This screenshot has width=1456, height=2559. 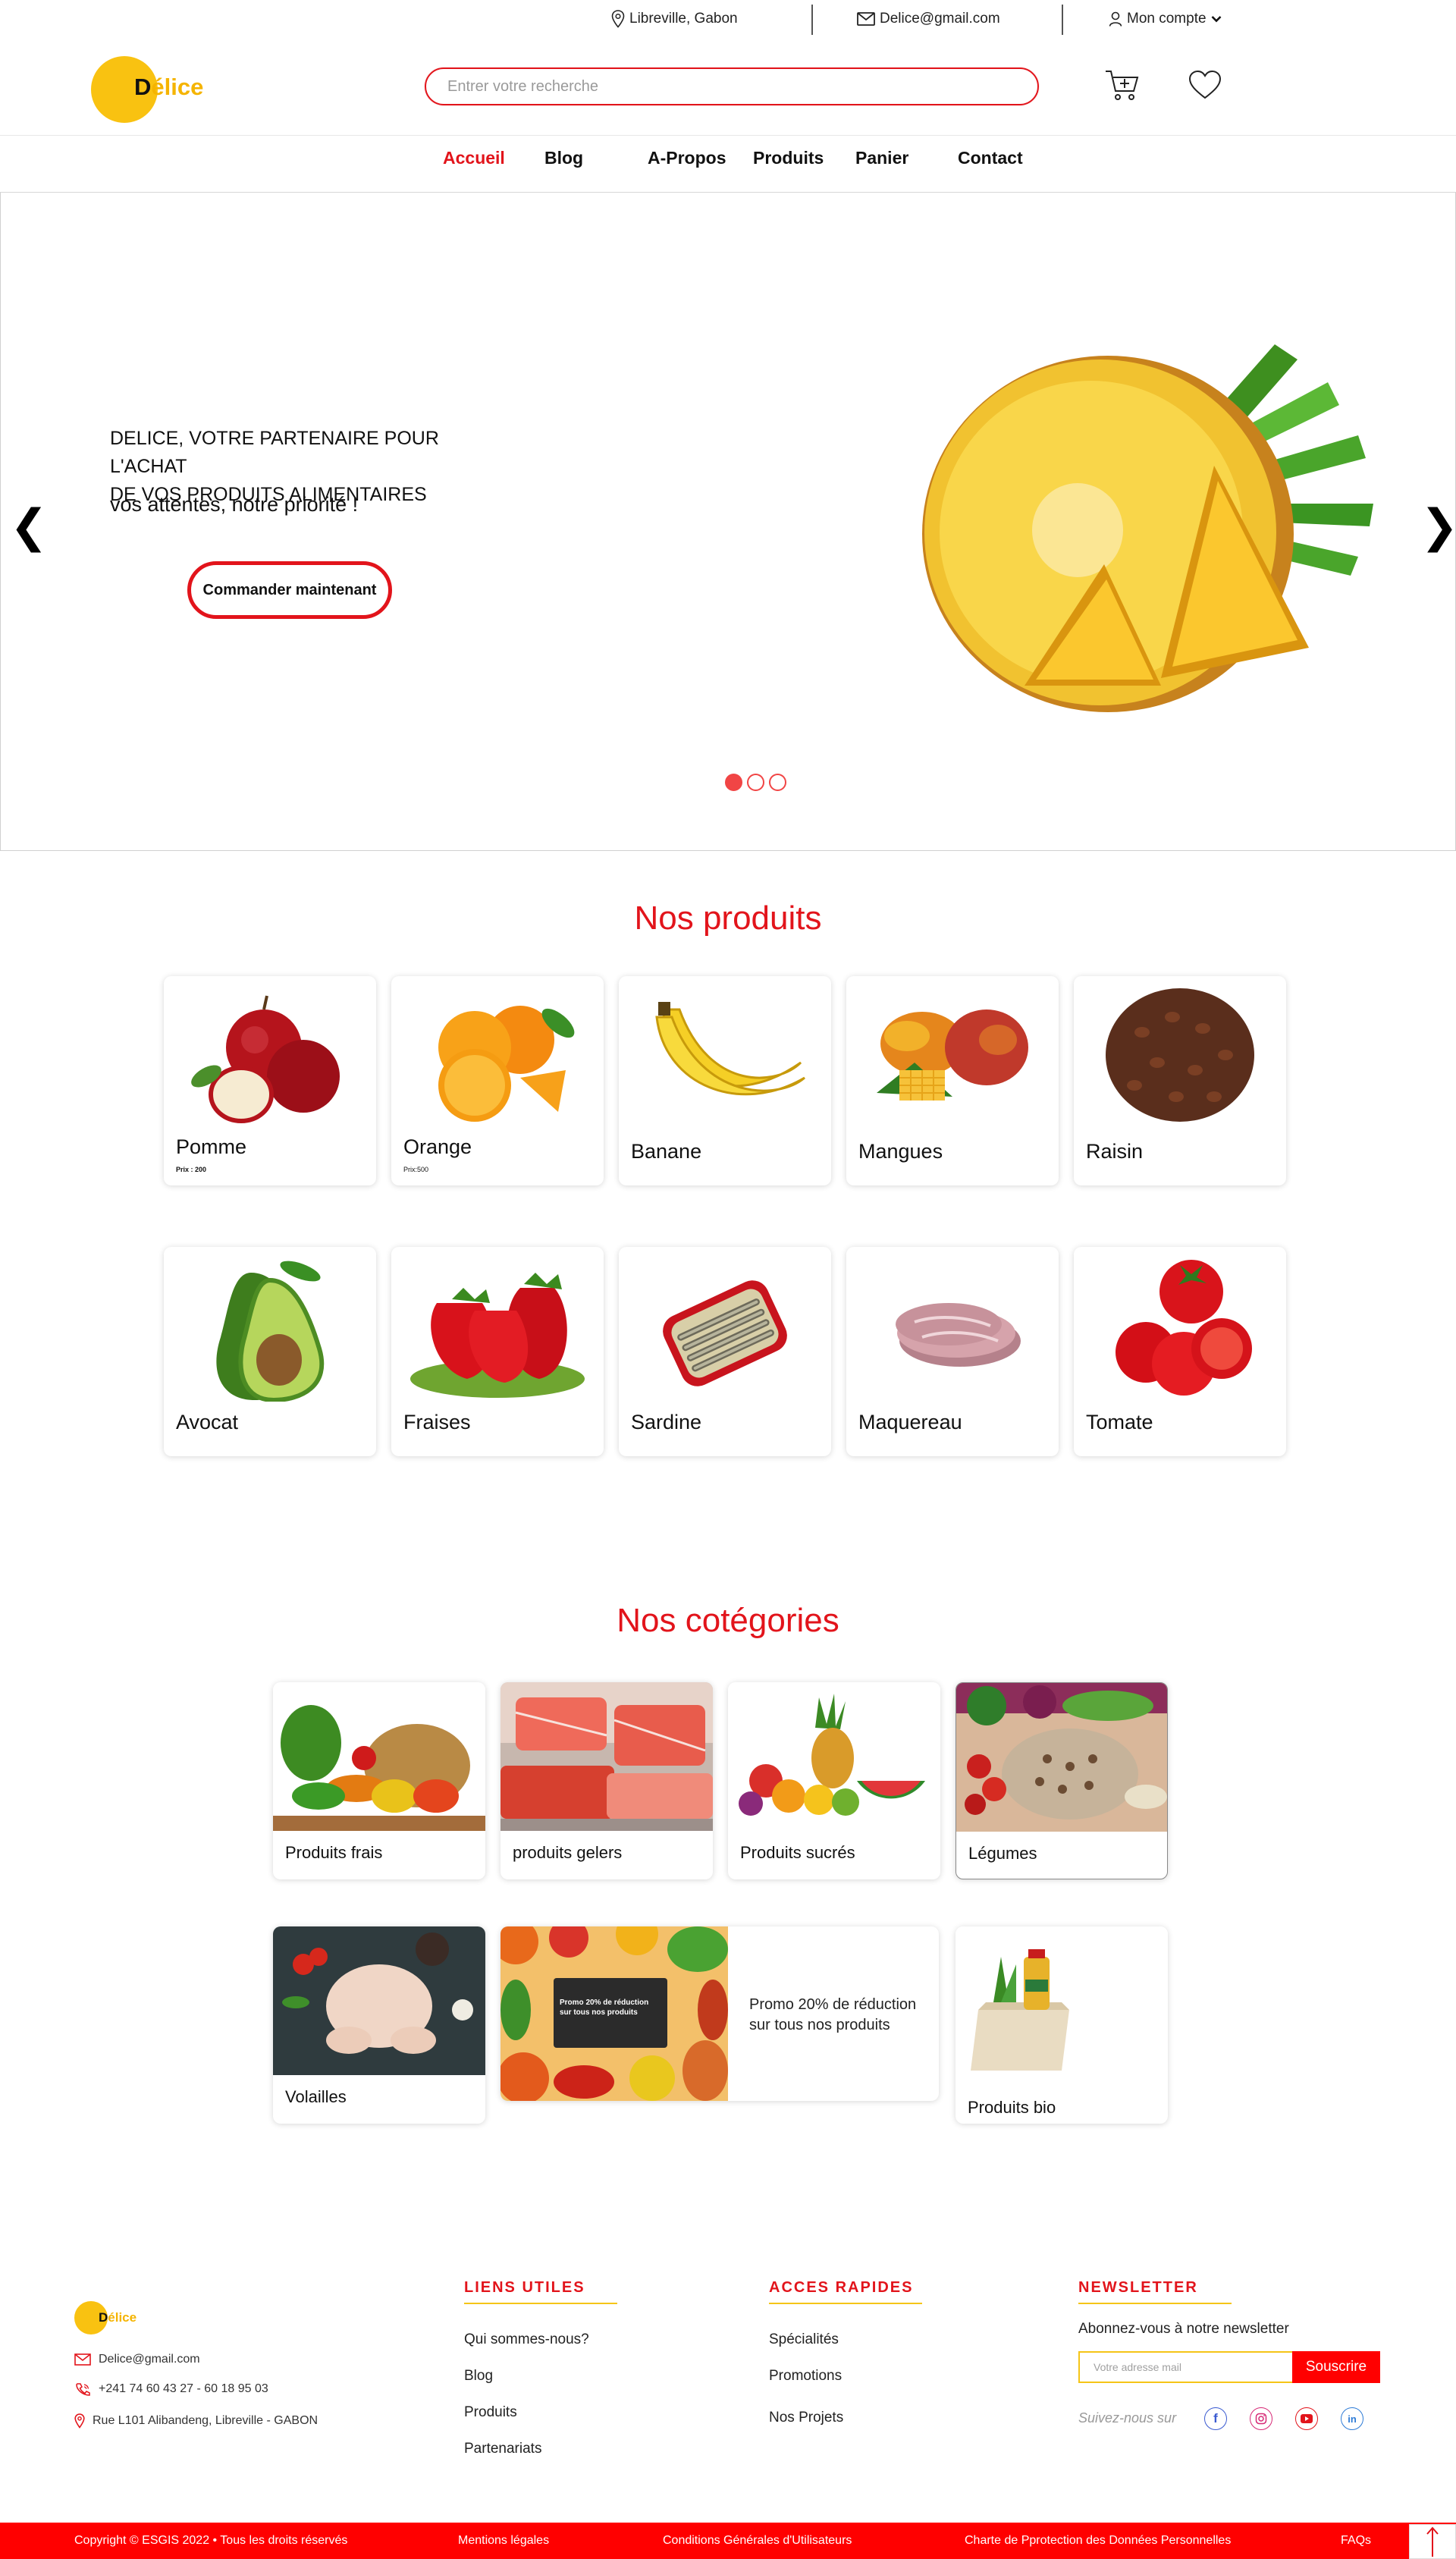 I want to click on promo-image-text: Promo 20% de réduction, so click(x=604, y=2003).